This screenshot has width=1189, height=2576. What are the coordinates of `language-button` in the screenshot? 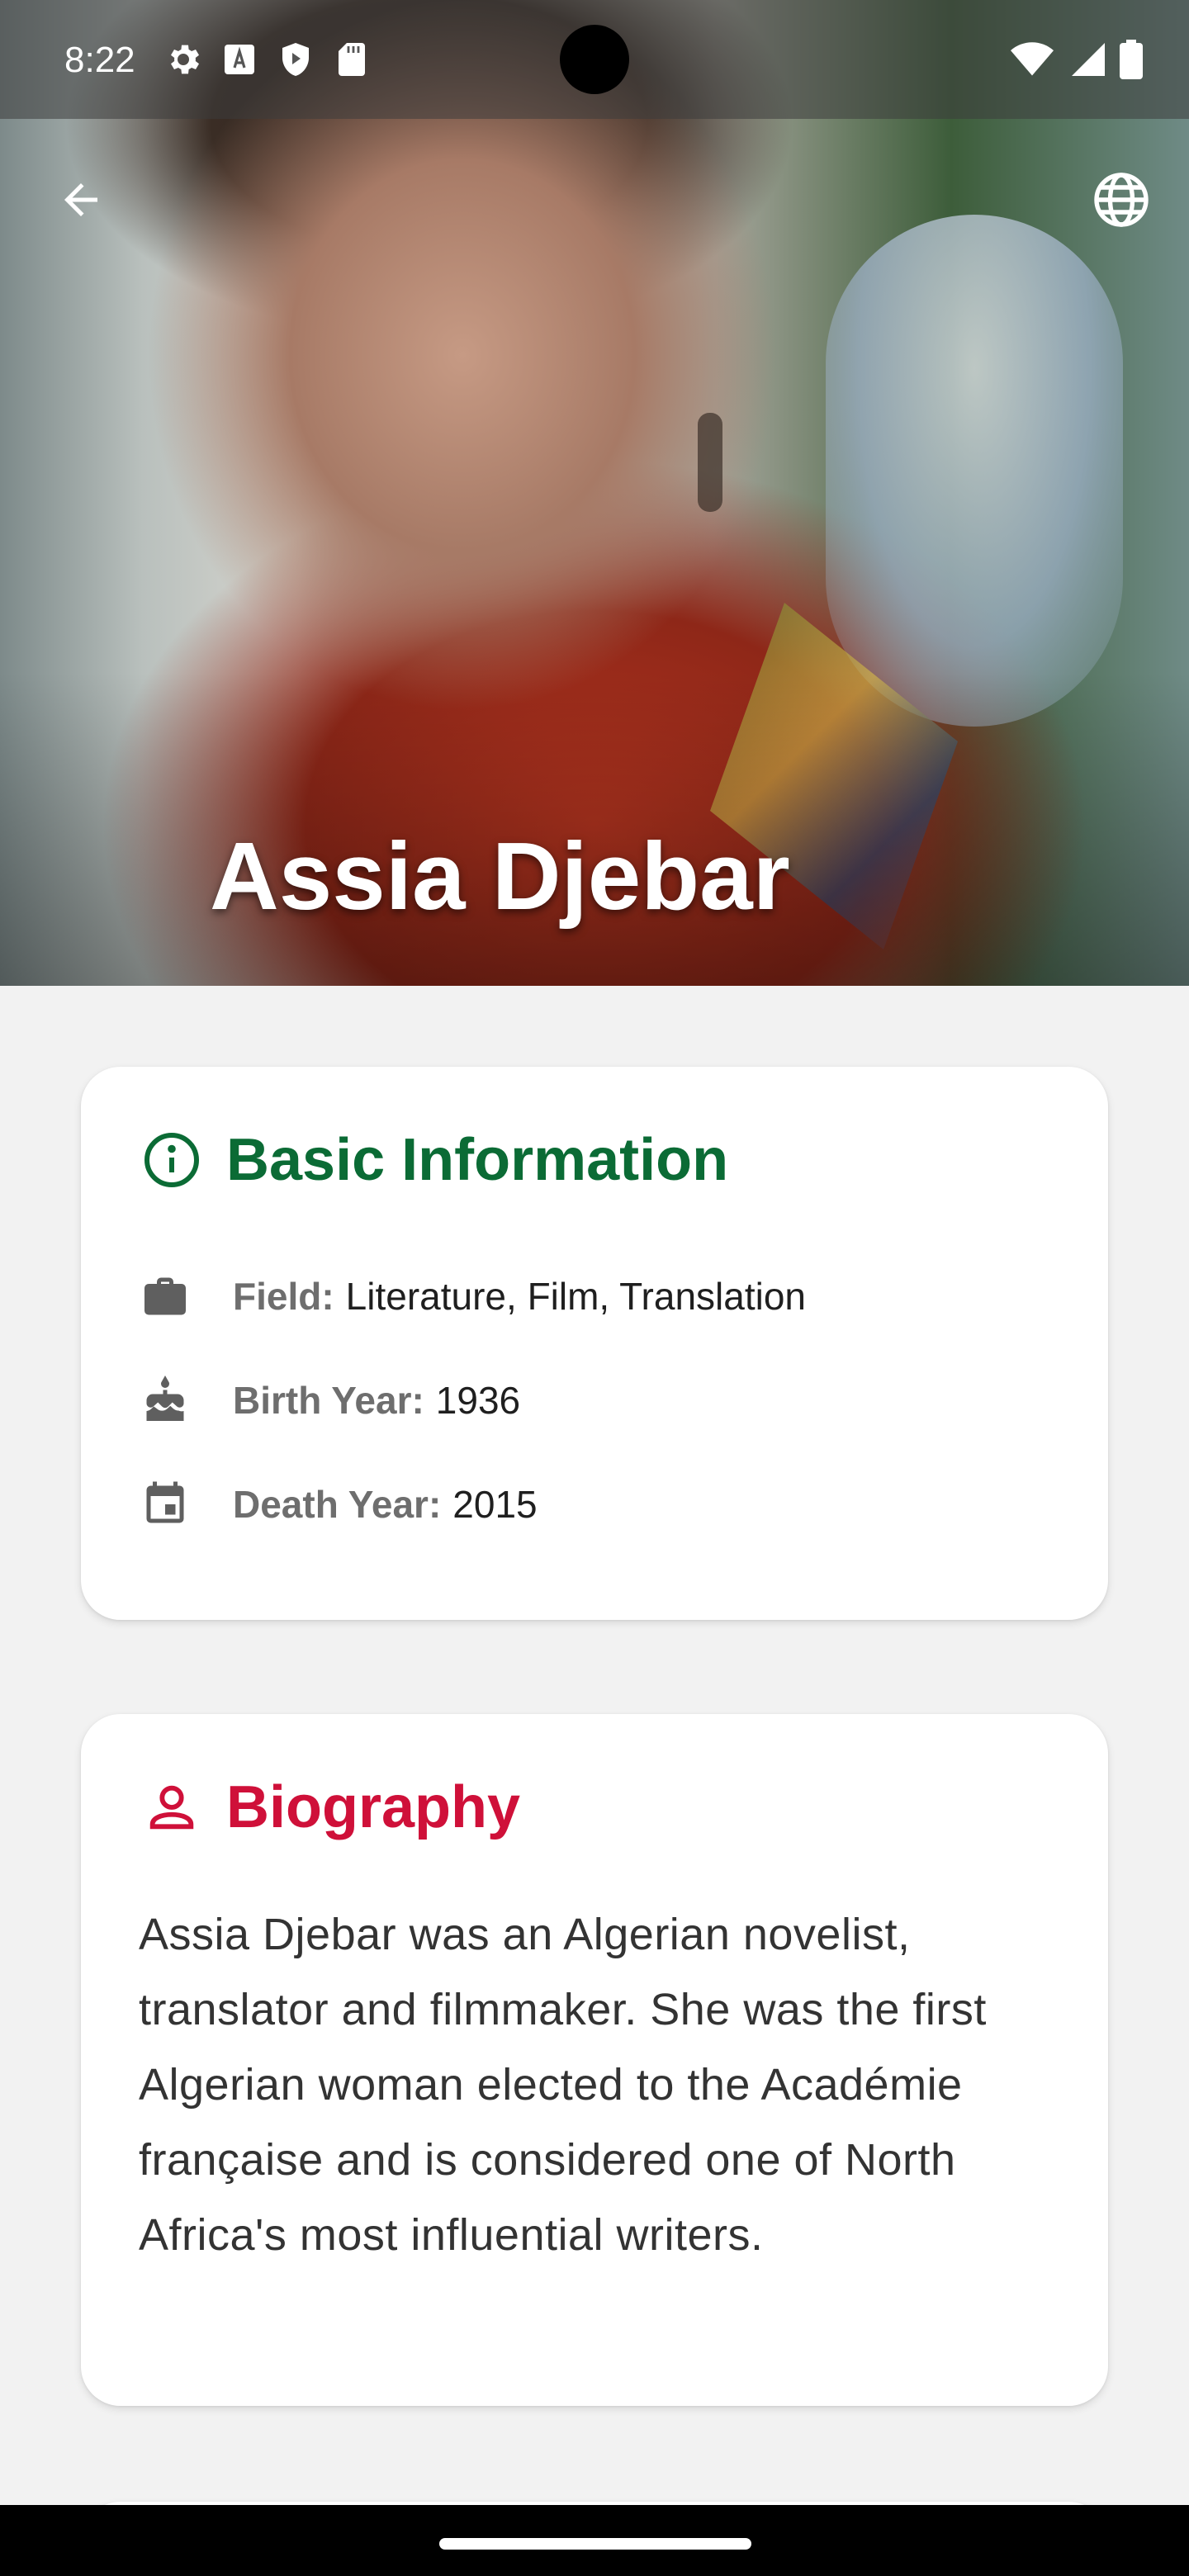 It's located at (1121, 199).